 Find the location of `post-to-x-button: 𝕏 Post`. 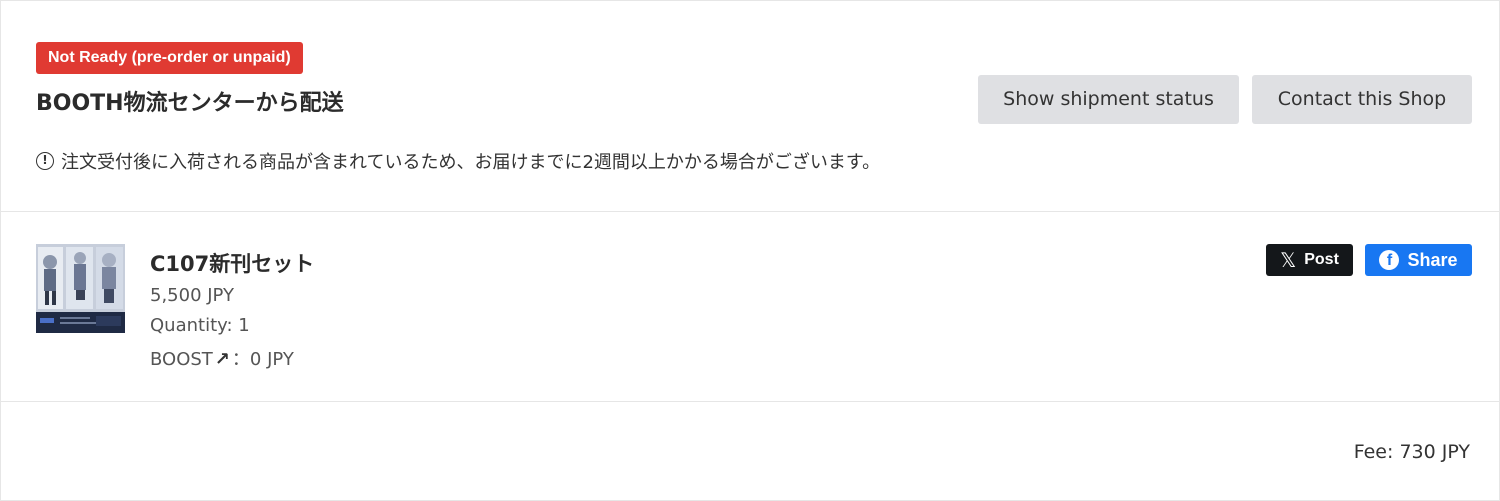

post-to-x-button: 𝕏 Post is located at coordinates (1309, 260).